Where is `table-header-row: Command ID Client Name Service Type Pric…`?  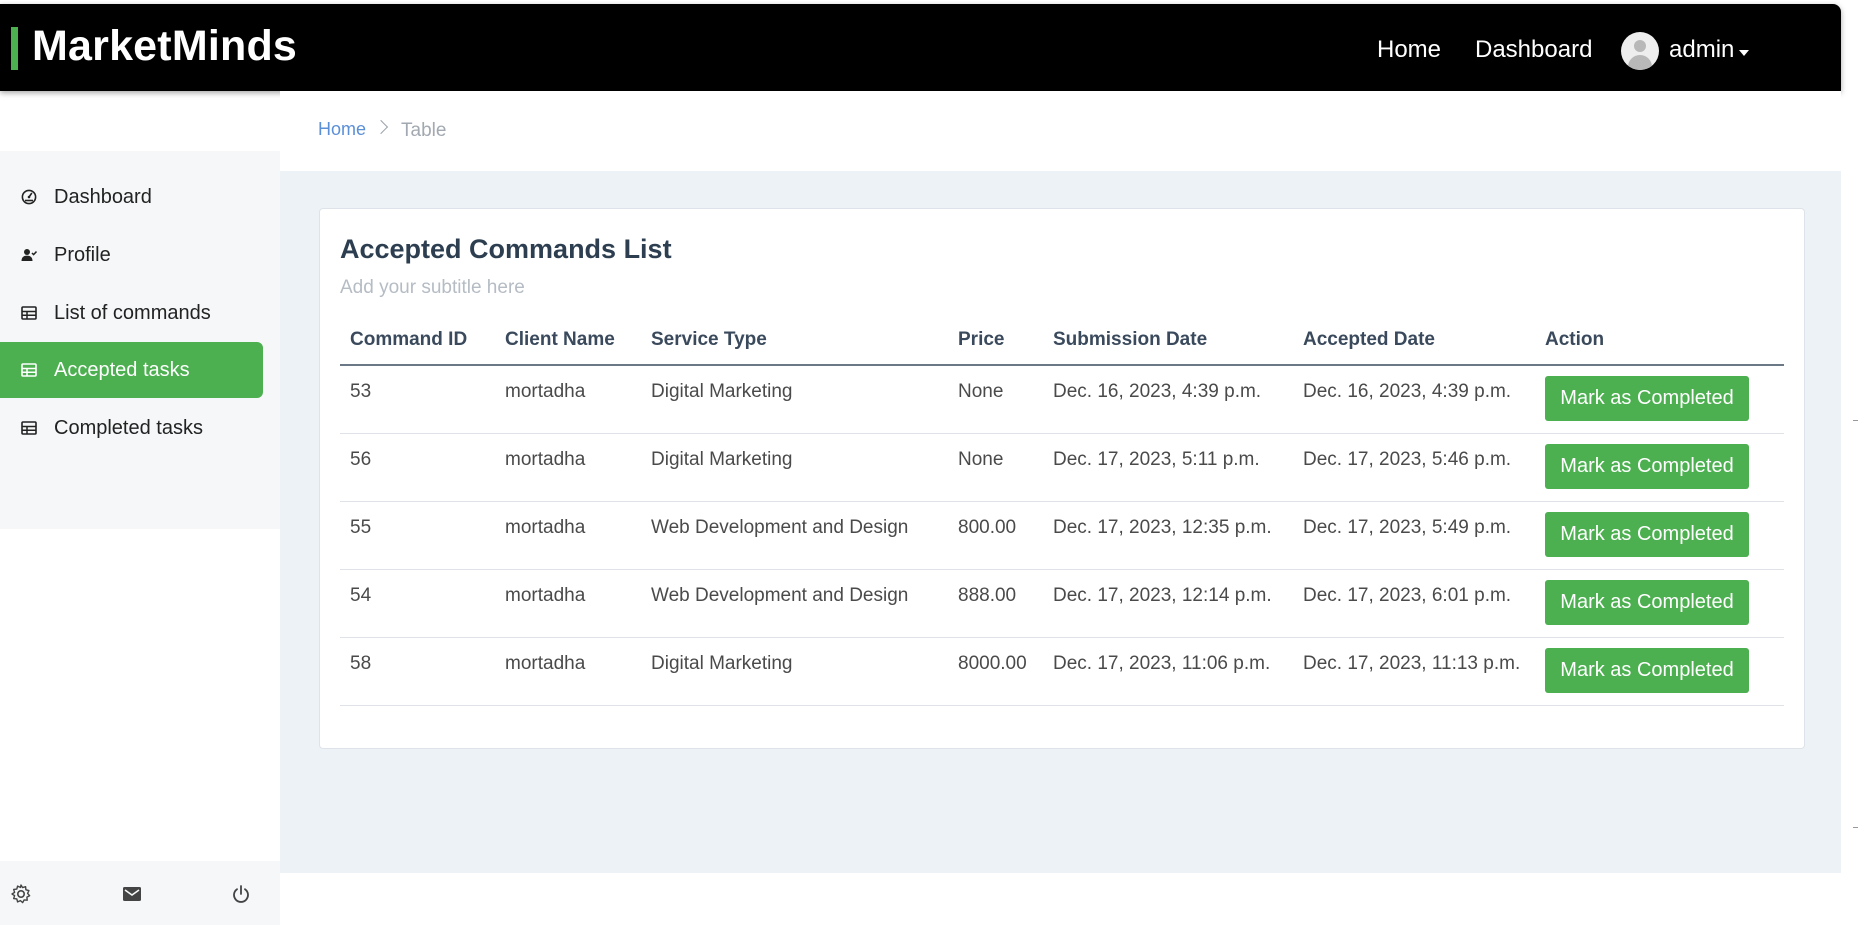 table-header-row: Command ID Client Name Service Type Pric… is located at coordinates (1062, 340).